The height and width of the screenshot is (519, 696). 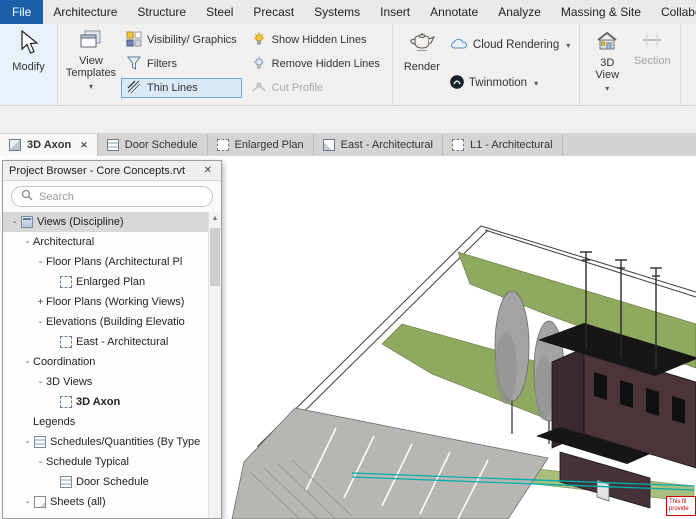 I want to click on cut-profile-label: Cut Profile, so click(x=297, y=88).